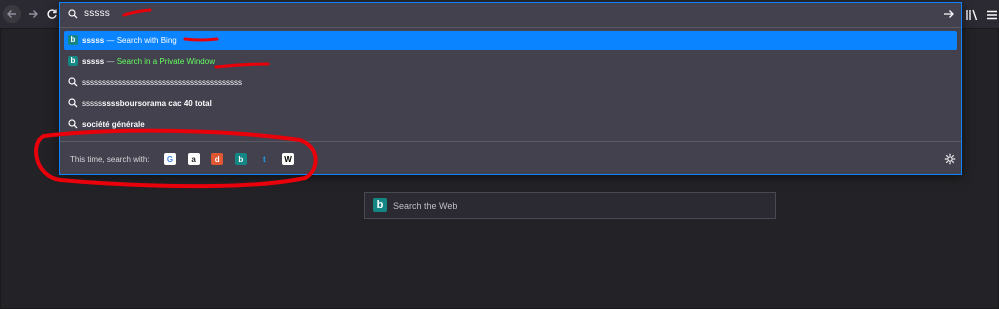 This screenshot has height=309, width=999. Describe the element at coordinates (162, 82) in the screenshot. I see `suggestion-text: ssssssssssssssssssssssssssssssssssssssss` at that location.